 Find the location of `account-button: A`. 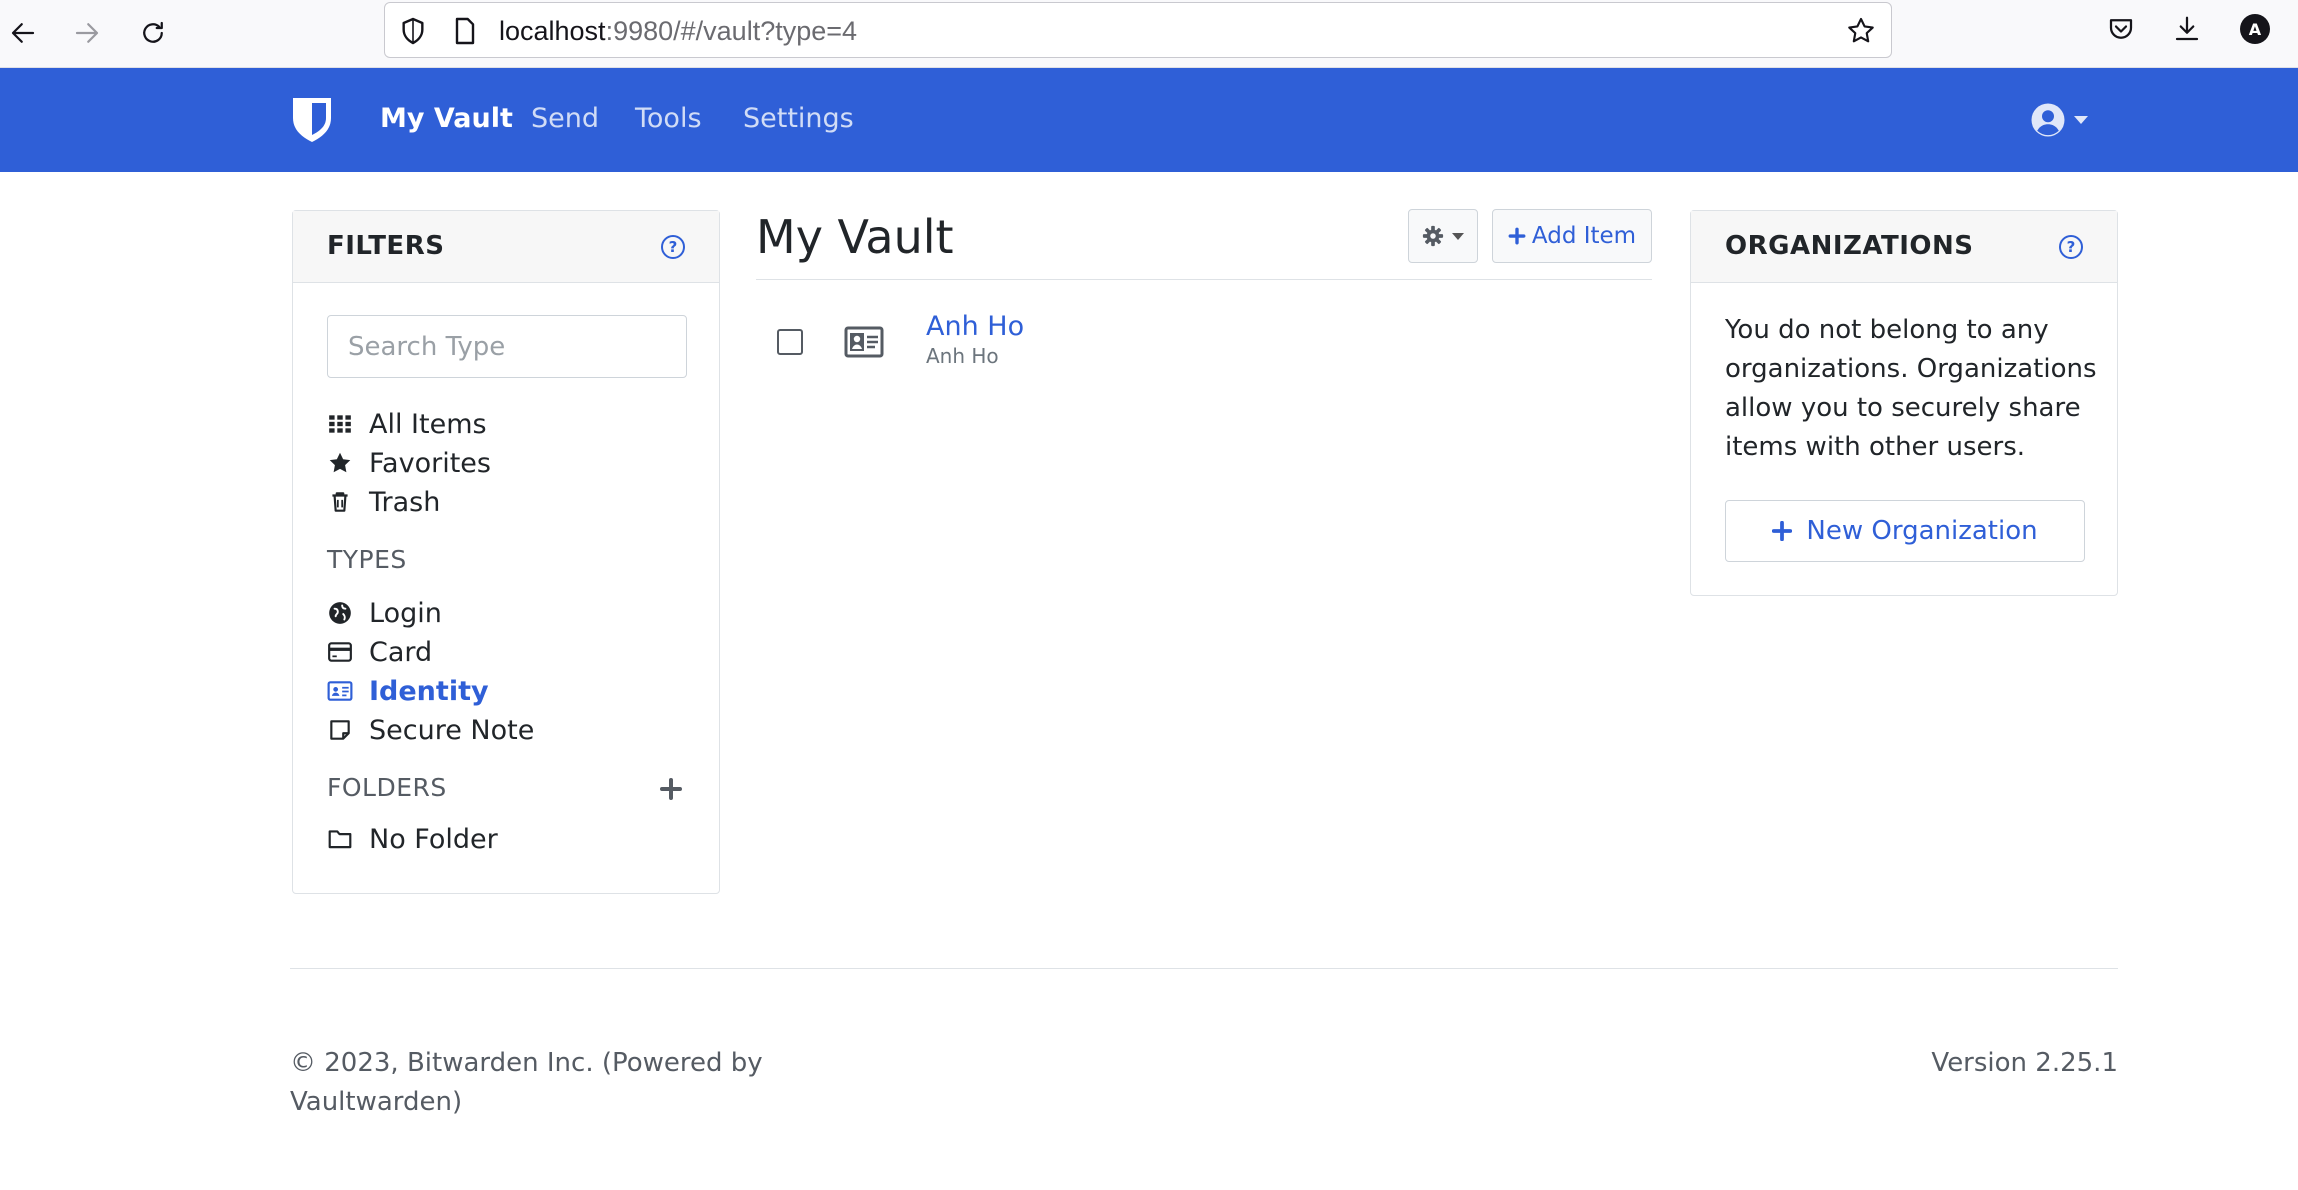

account-button: A is located at coordinates (2255, 29).